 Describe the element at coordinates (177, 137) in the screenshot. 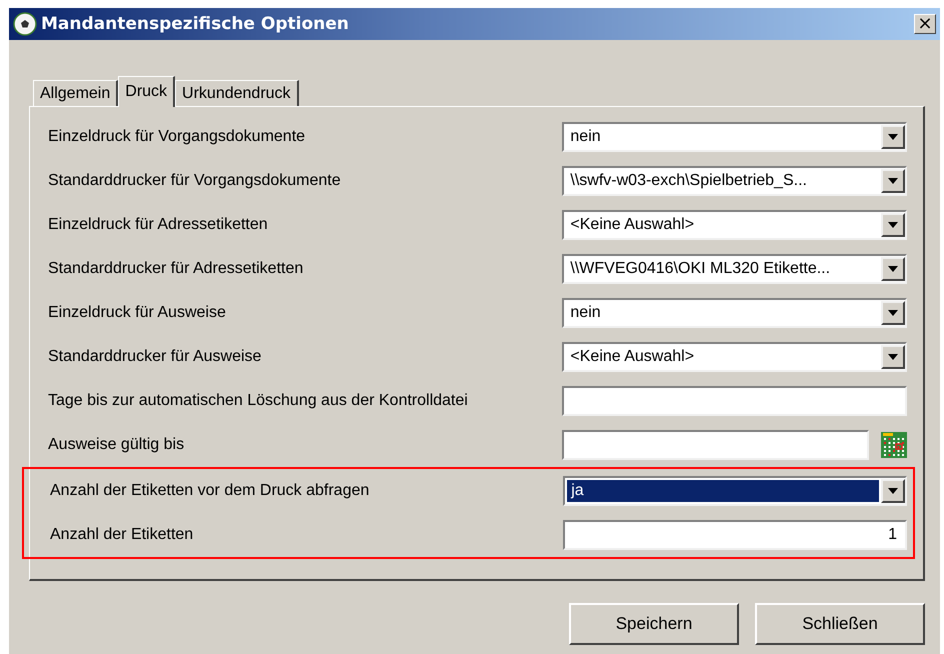

I see `field-label: Einzeldruck für Vorgangsdokumente` at that location.